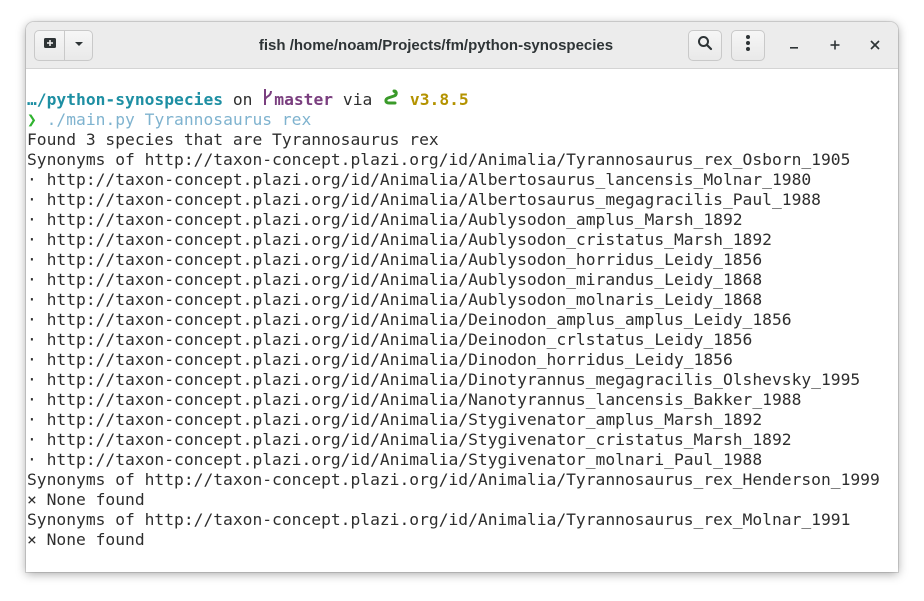 This screenshot has height=601, width=924. Describe the element at coordinates (32, 119) in the screenshot. I see `prompt-char: ❯` at that location.